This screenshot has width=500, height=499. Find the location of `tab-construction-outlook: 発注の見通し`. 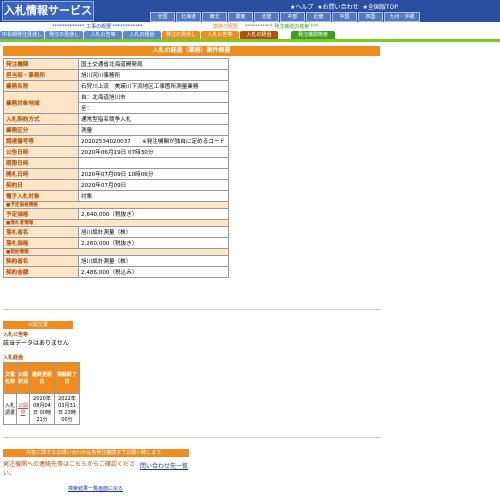

tab-construction-outlook: 発注の見通し is located at coordinates (64, 35).